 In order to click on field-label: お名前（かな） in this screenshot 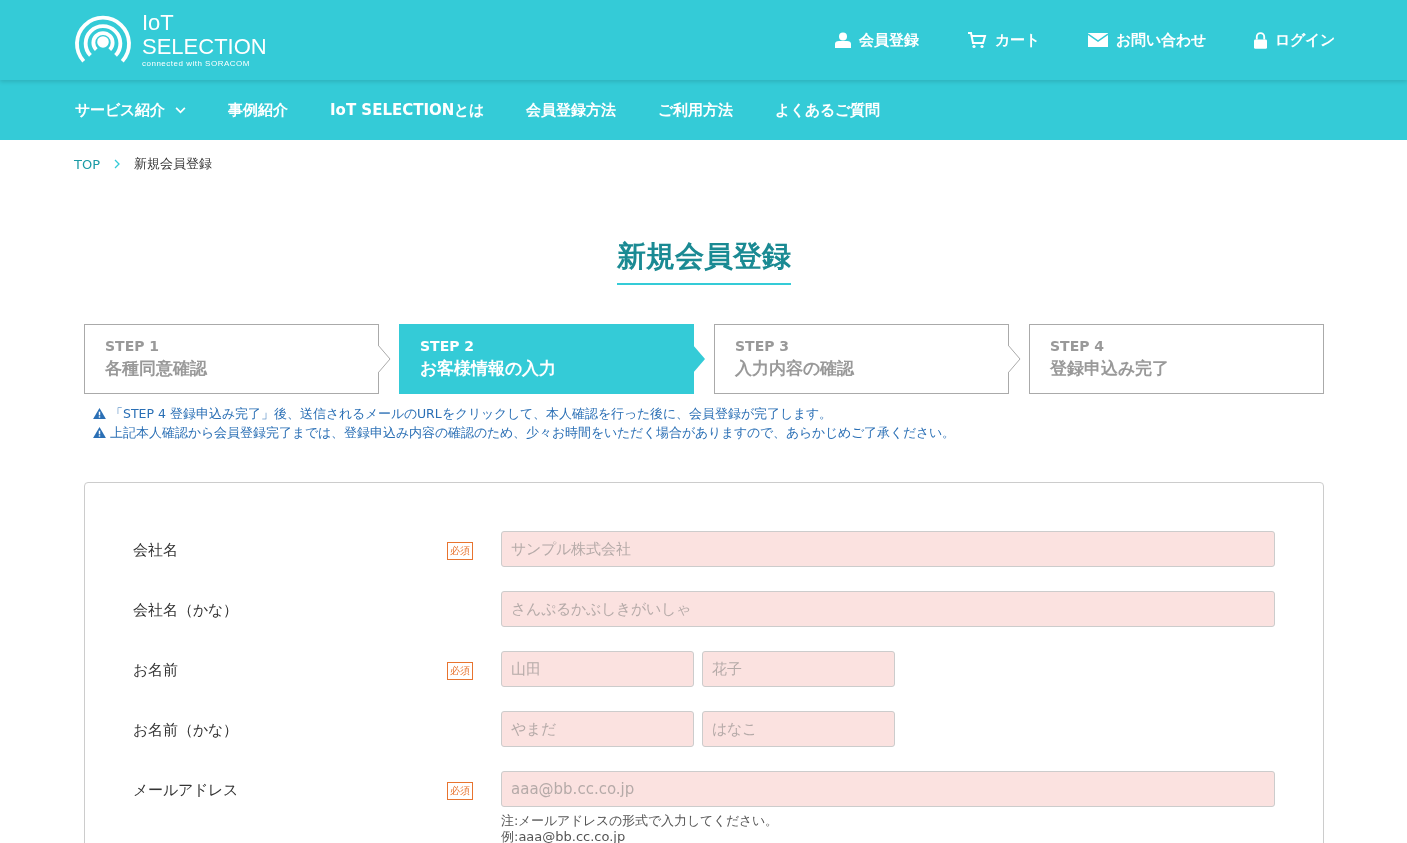, I will do `click(186, 730)`.